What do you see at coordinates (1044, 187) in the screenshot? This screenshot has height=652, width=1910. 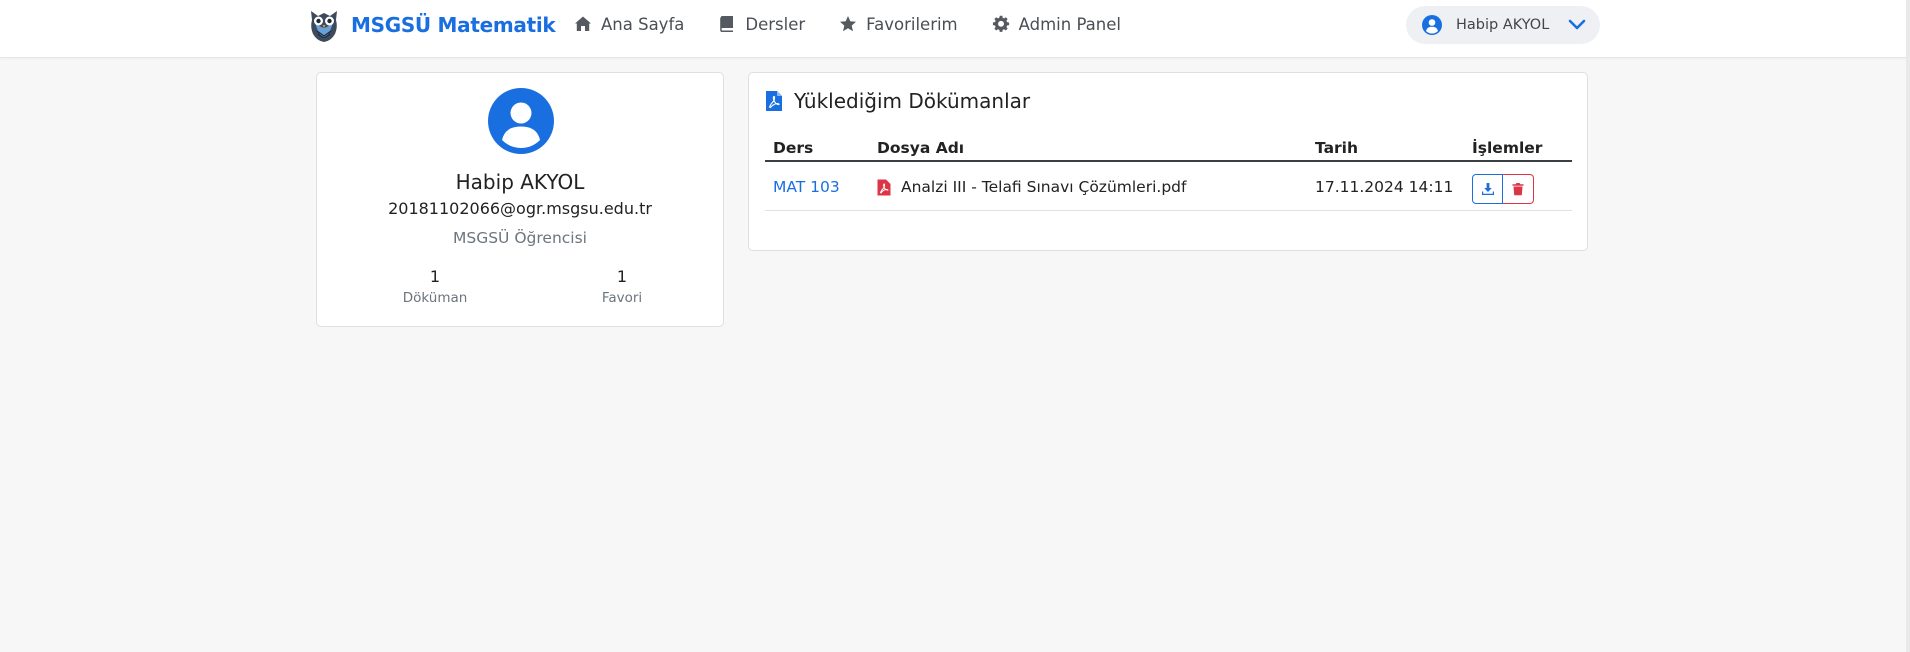 I see `file-name: Analzi III - Telafi Sınavı Çözümleri.pdf` at bounding box center [1044, 187].